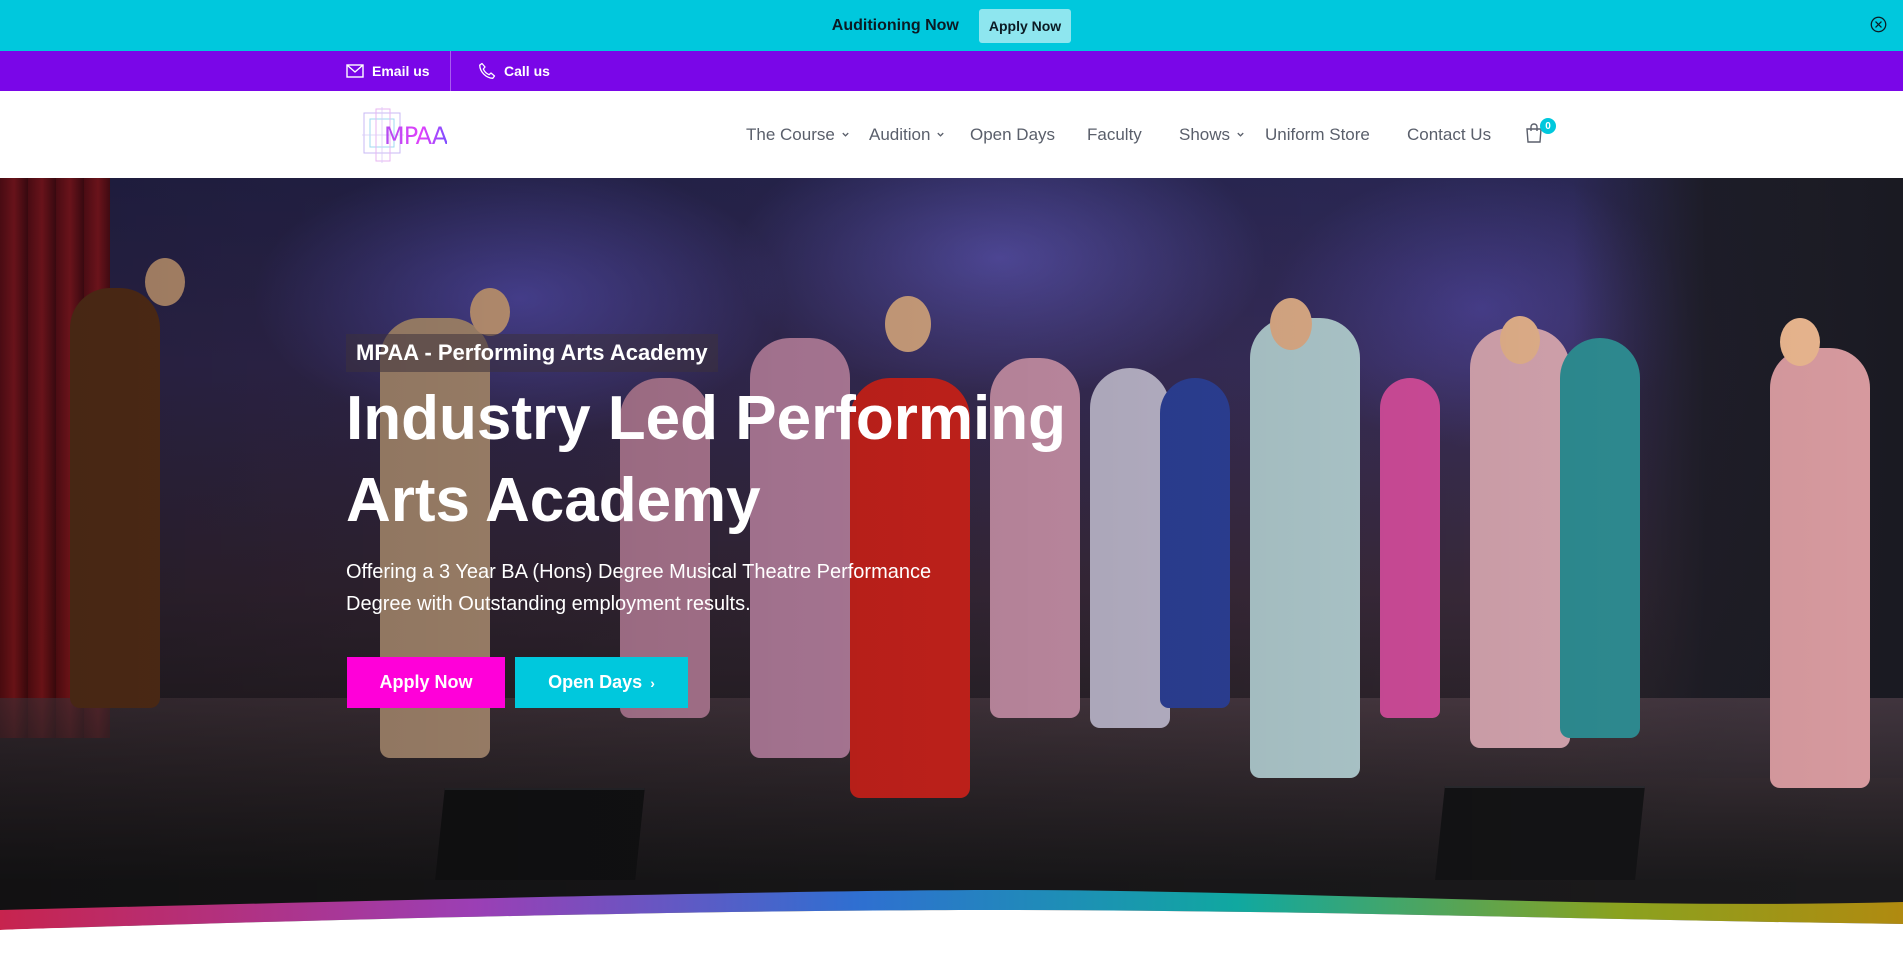  What do you see at coordinates (355, 71) in the screenshot?
I see `mail-icon` at bounding box center [355, 71].